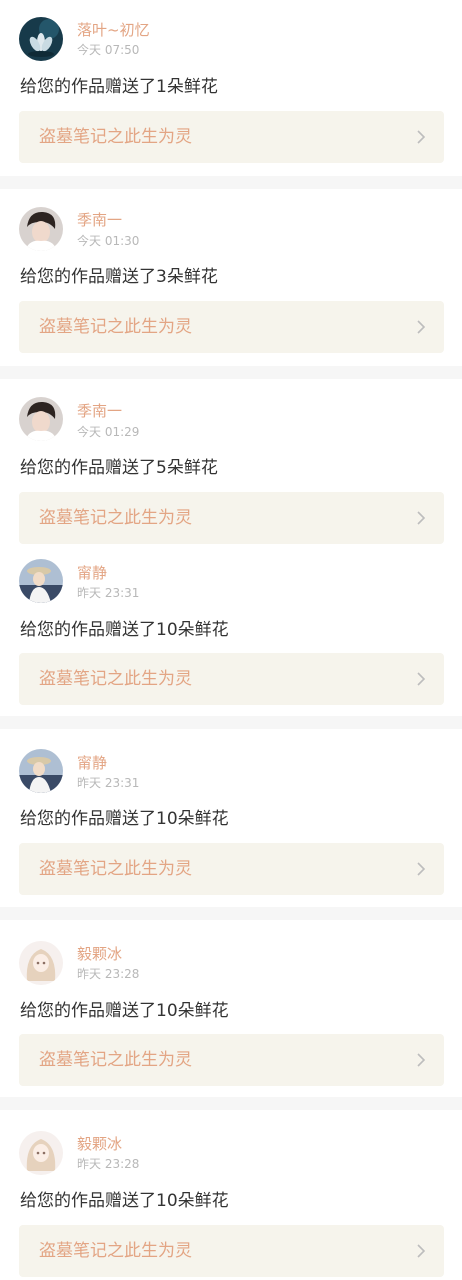 This screenshot has height=1280, width=462. I want to click on gift-message: 给您的作品赠送了1朵鲜花, so click(119, 87).